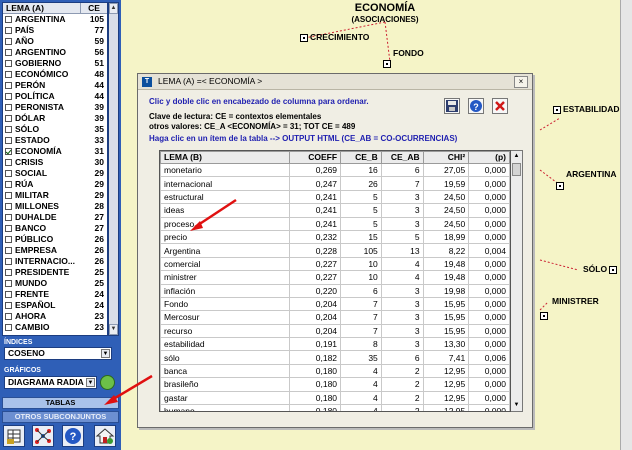 Image resolution: width=632 pixels, height=450 pixels. I want to click on table-cell: 6, so click(402, 170).